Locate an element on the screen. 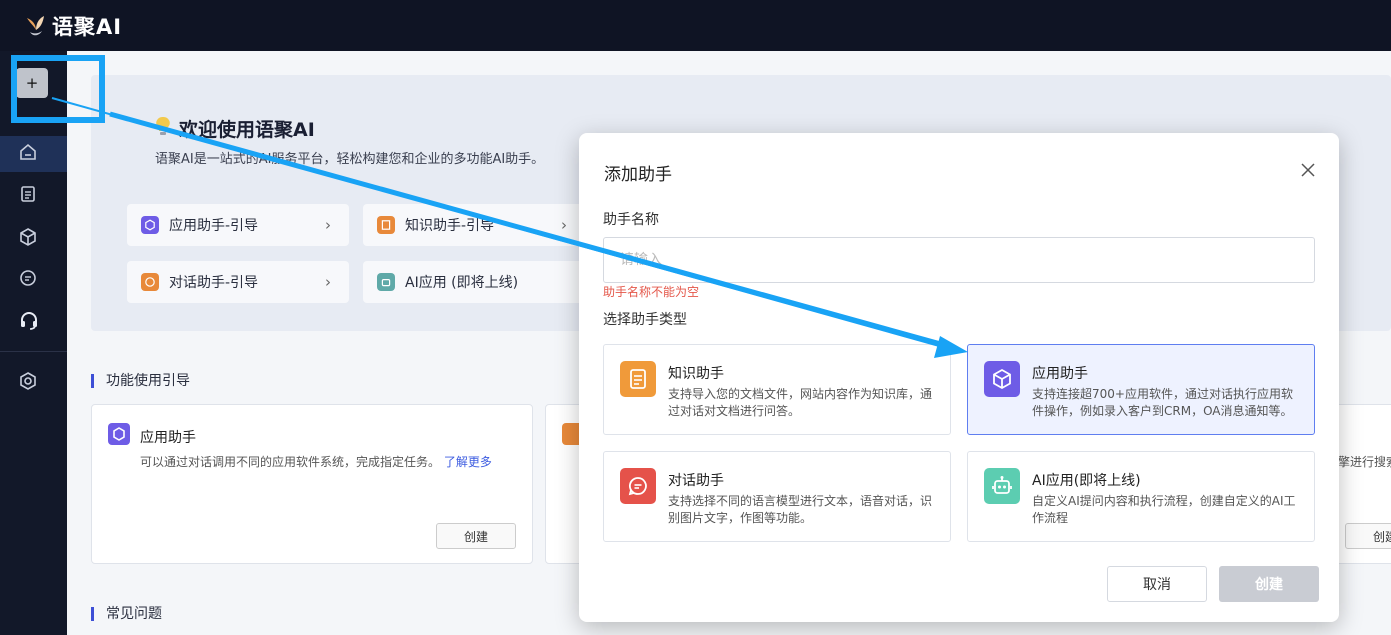 This screenshot has width=1391, height=635. headset-icon is located at coordinates (29, 322).